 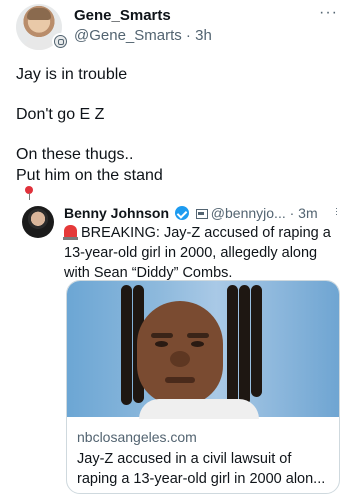 I want to click on affiliation-badge-icon, so click(x=60, y=41).